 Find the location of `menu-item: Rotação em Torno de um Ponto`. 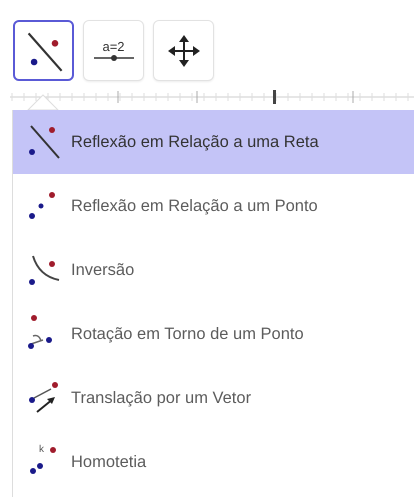

menu-item: Rotação em Torno de um Ponto is located at coordinates (213, 334).